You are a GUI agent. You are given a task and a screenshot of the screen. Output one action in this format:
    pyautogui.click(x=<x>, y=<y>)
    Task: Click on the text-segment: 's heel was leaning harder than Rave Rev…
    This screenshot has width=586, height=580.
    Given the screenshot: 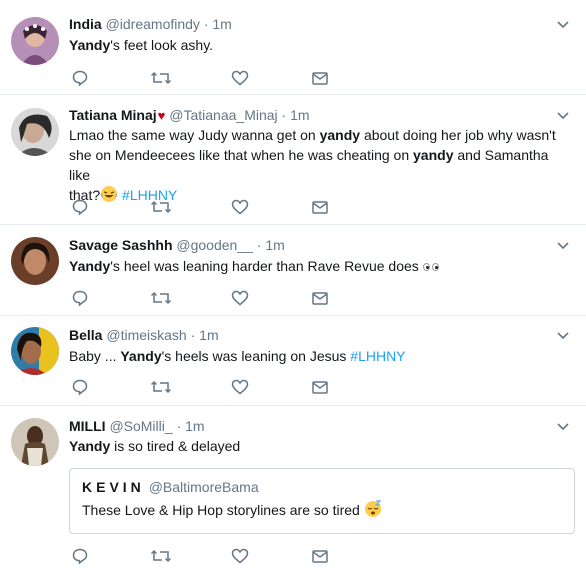 What is the action you would take?
    pyautogui.click(x=266, y=266)
    